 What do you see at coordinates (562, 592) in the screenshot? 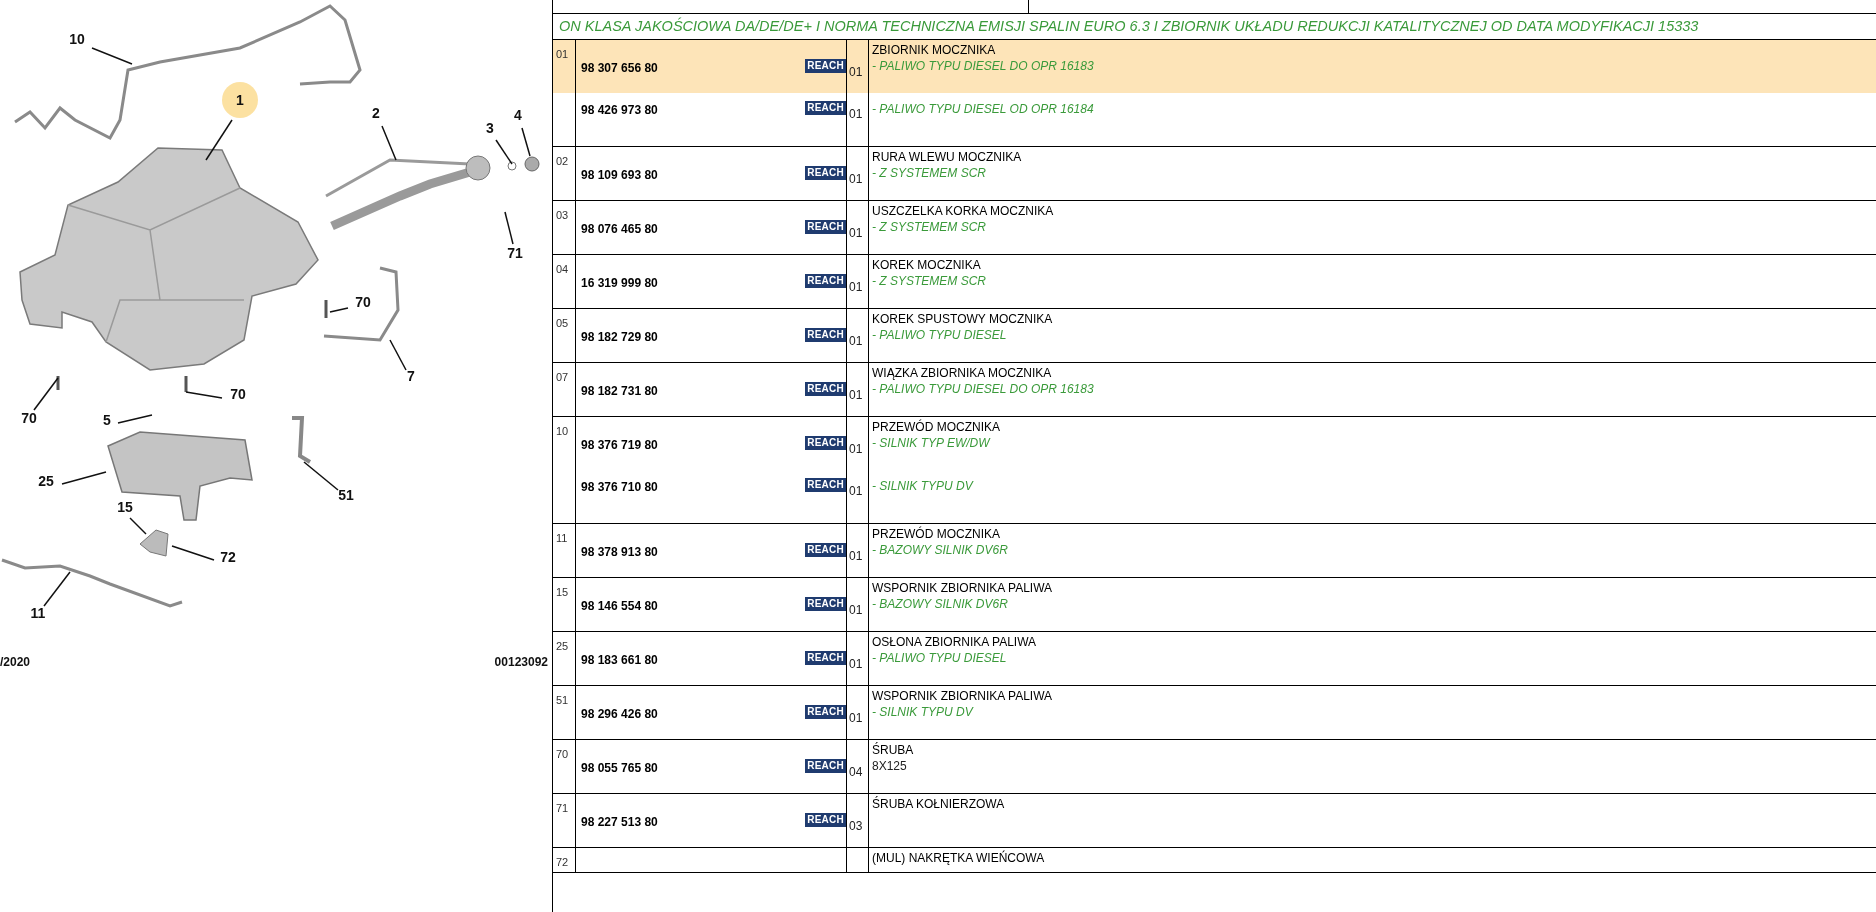
I see `item-index: 15` at bounding box center [562, 592].